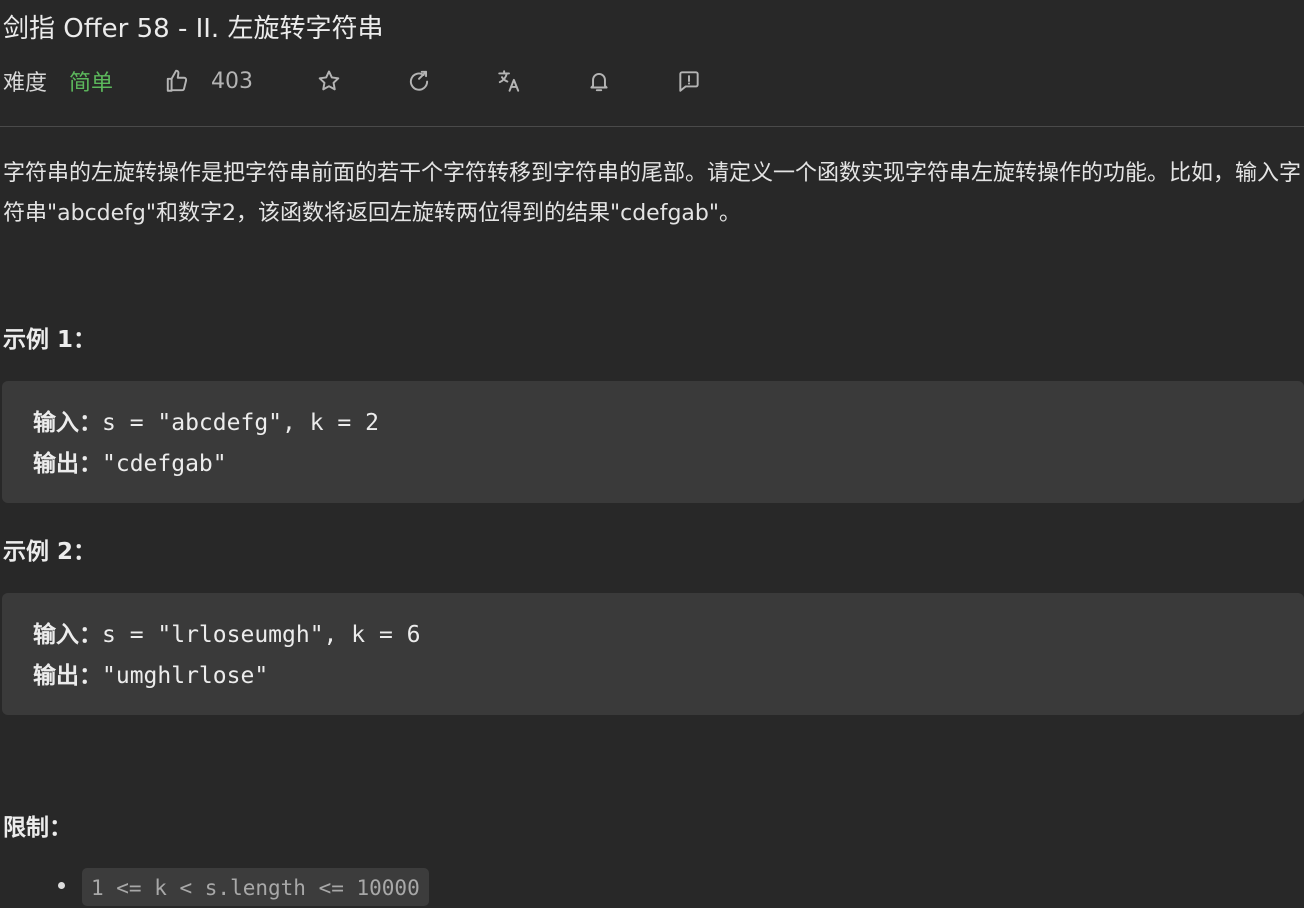 This screenshot has height=908, width=1304. I want to click on like-count: 403, so click(232, 81).